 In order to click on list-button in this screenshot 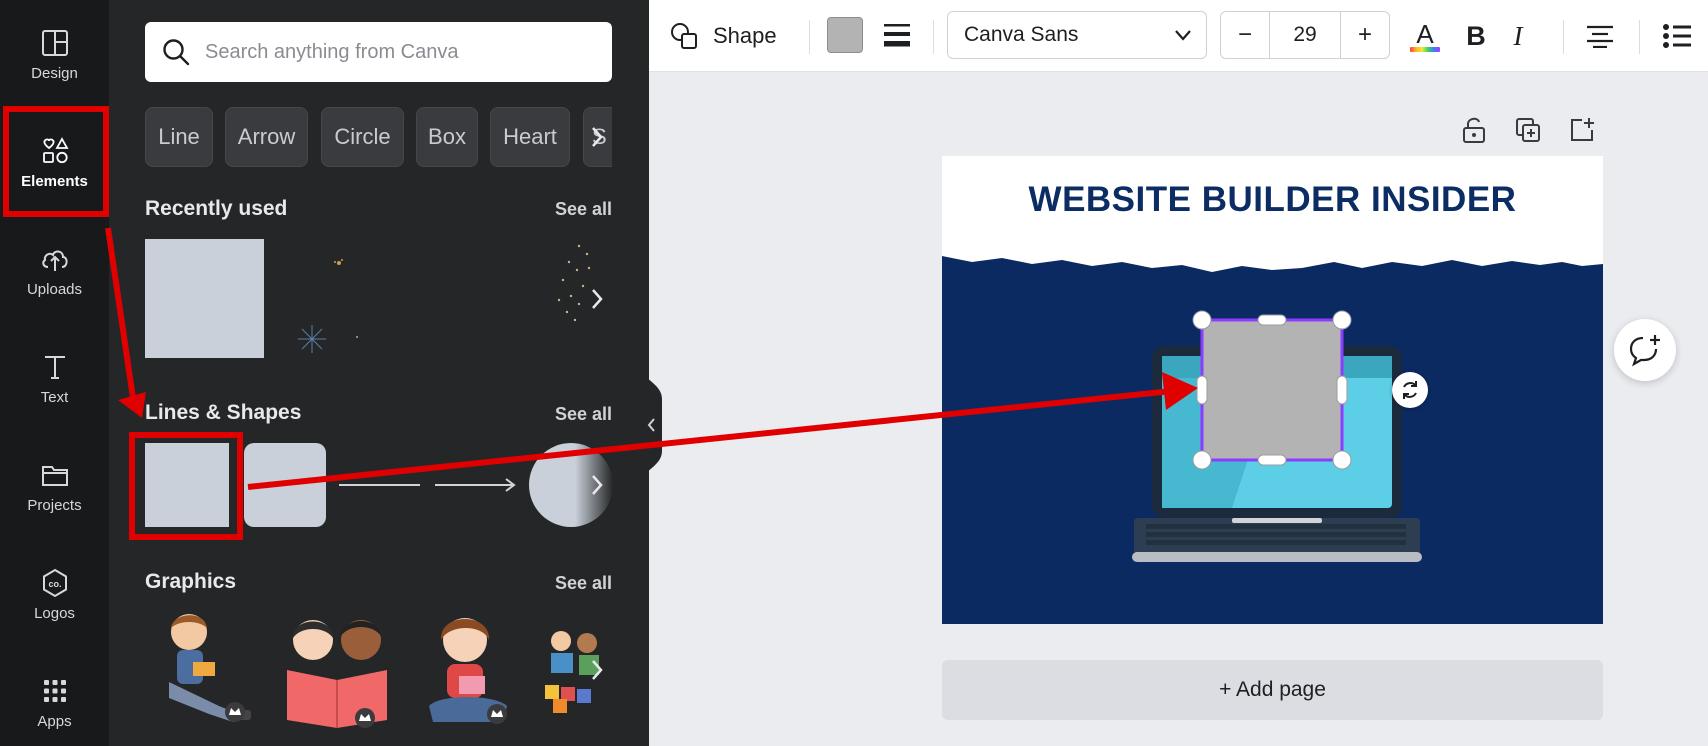, I will do `click(1677, 36)`.